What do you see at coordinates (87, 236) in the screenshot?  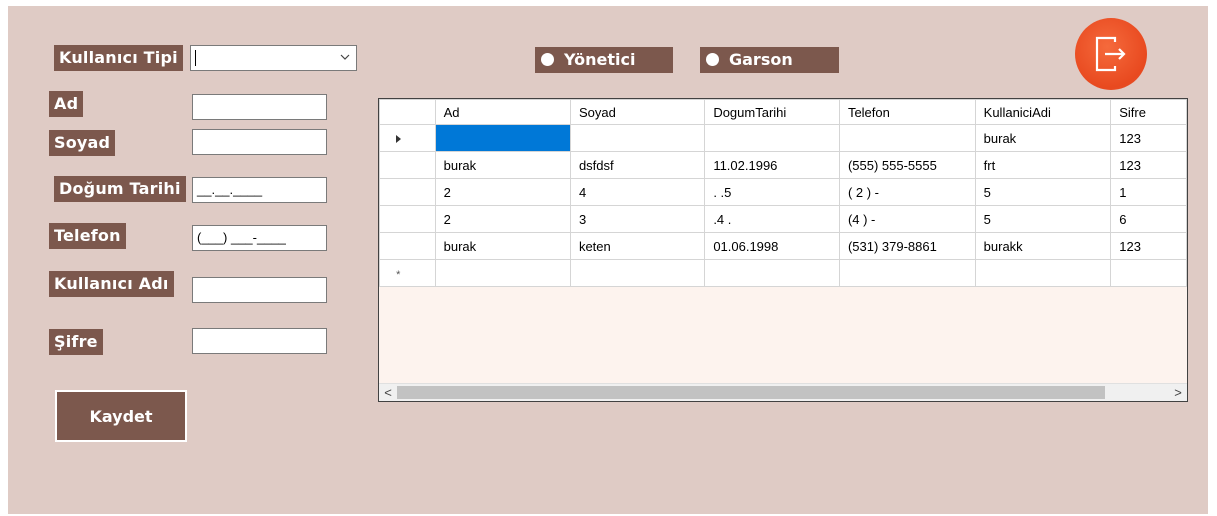 I see `phone-label: Telefon` at bounding box center [87, 236].